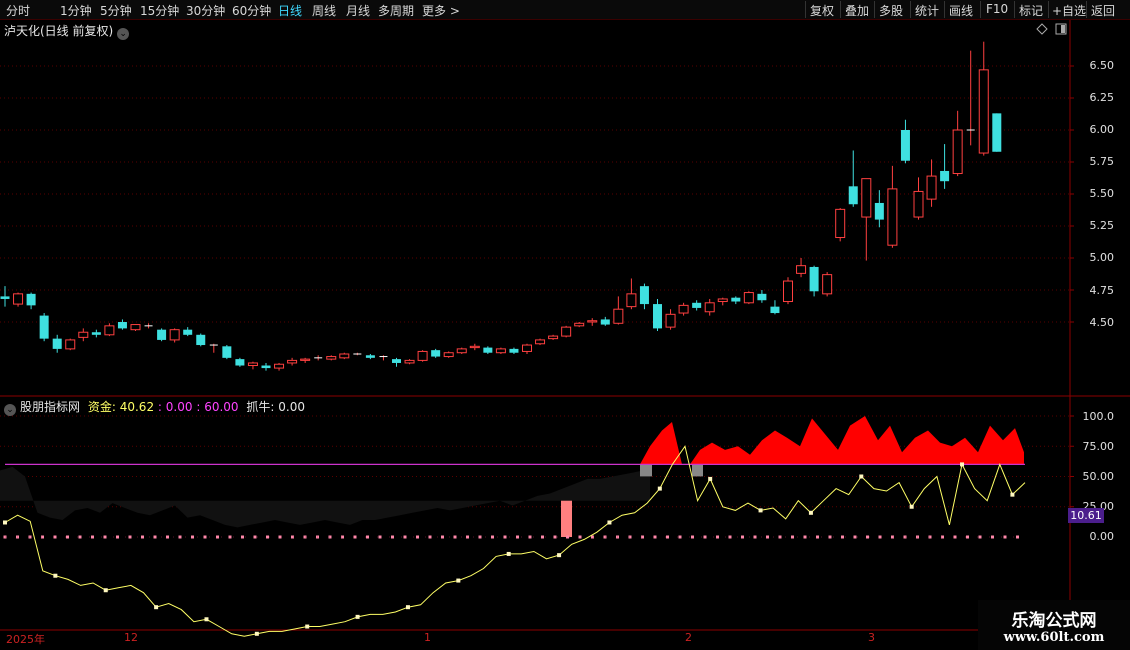 The height and width of the screenshot is (650, 1130). What do you see at coordinates (566, 518) in the screenshot?
I see `signal-bar` at bounding box center [566, 518].